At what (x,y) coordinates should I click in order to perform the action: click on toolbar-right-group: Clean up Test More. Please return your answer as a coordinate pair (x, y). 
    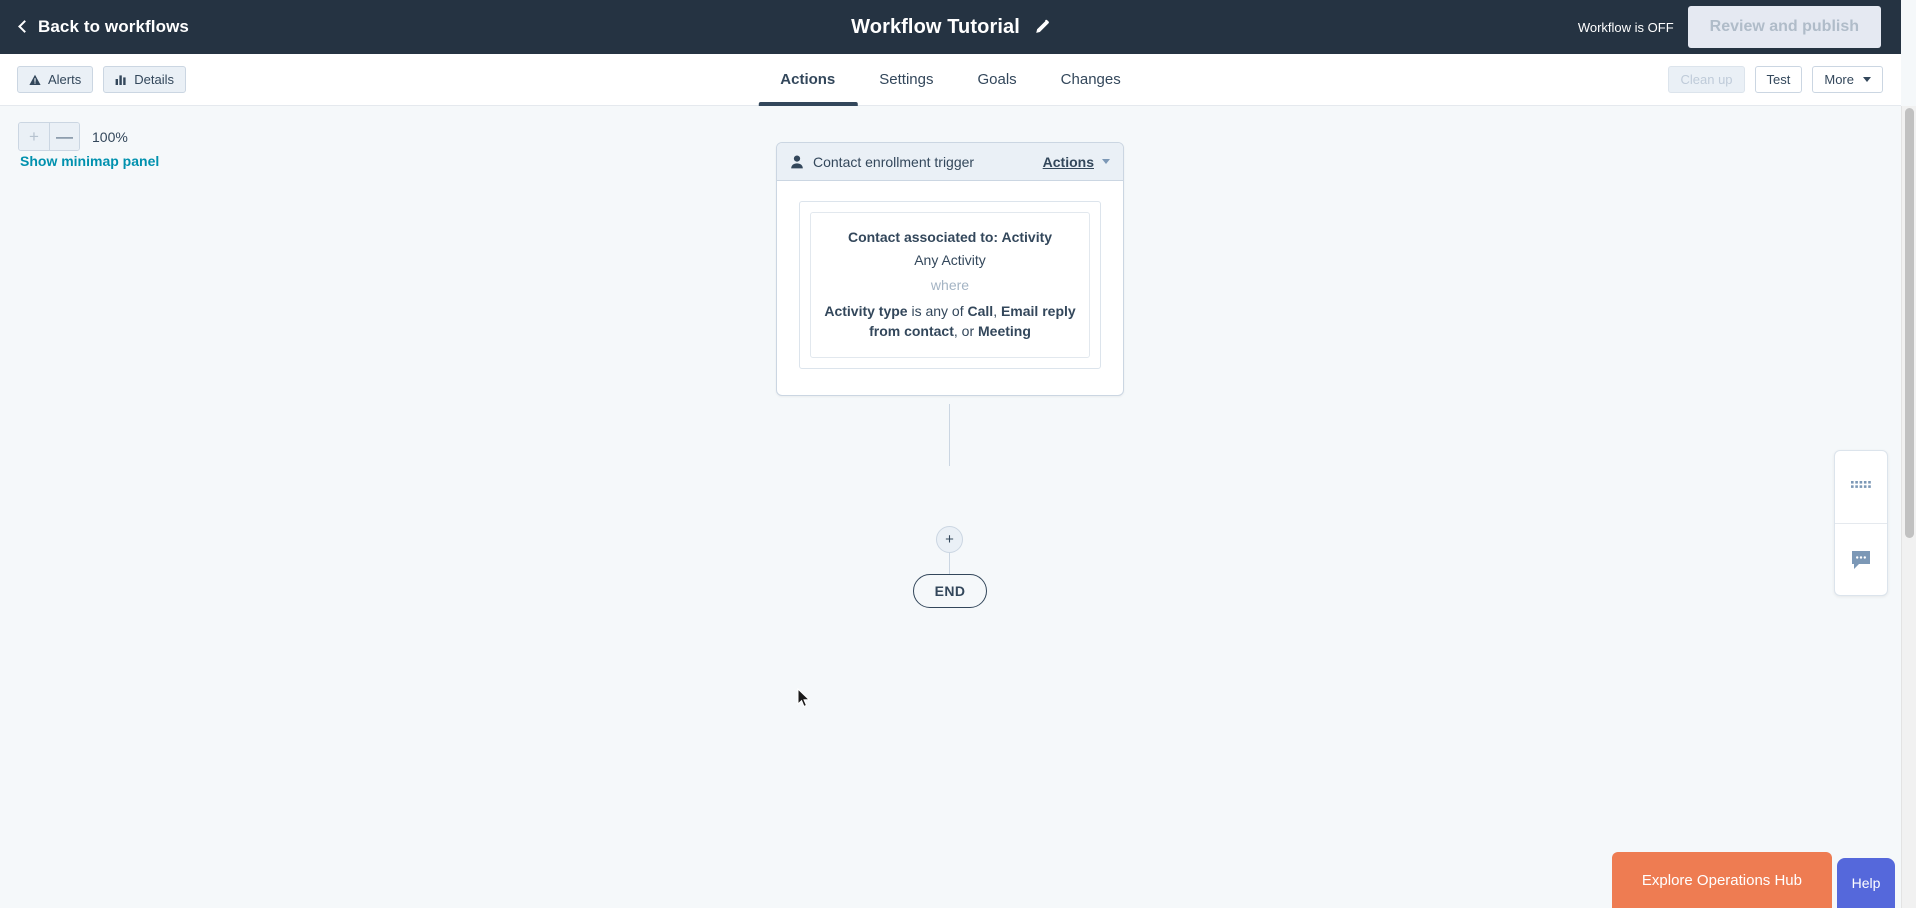
    Looking at the image, I should click on (1775, 79).